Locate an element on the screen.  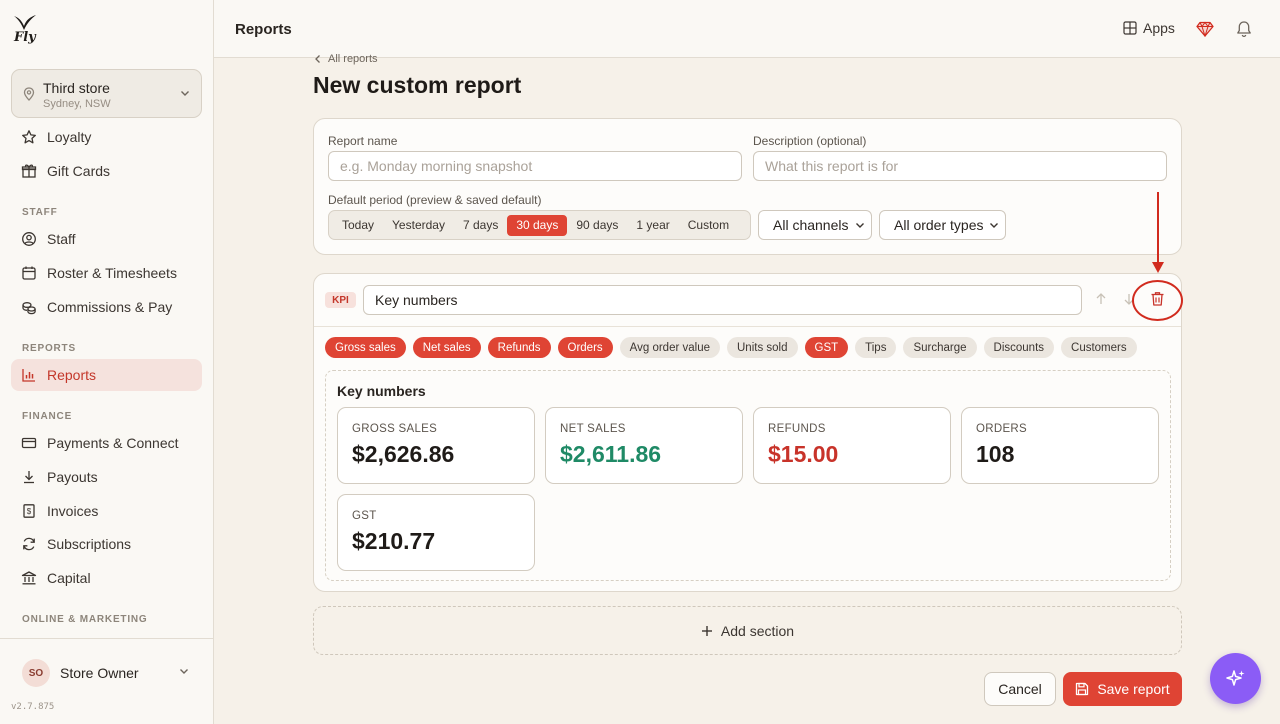
period-90-days: 90 days is located at coordinates (597, 225).